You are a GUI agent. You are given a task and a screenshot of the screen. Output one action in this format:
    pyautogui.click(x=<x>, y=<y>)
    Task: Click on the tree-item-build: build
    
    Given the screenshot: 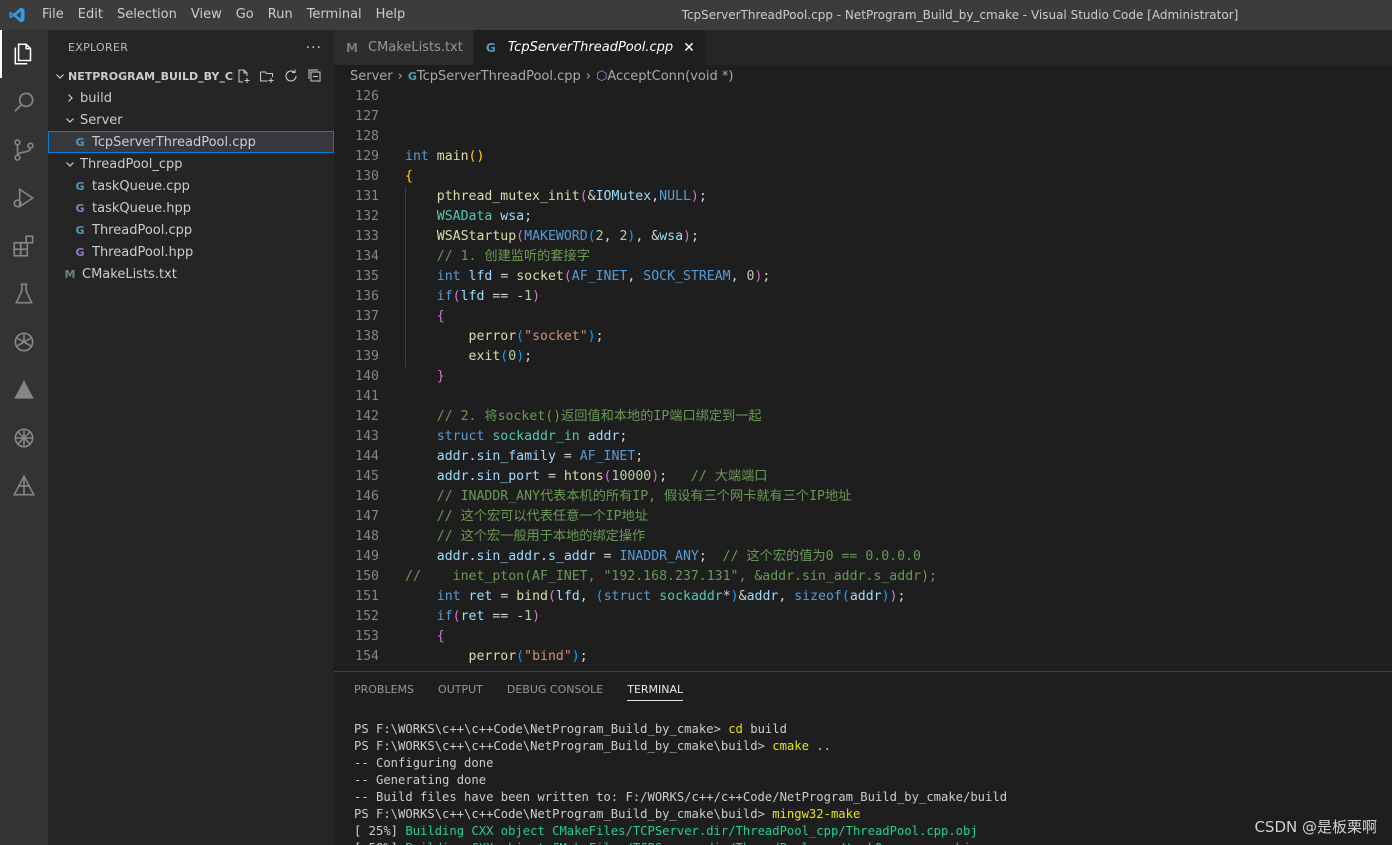 What is the action you would take?
    pyautogui.click(x=191, y=98)
    